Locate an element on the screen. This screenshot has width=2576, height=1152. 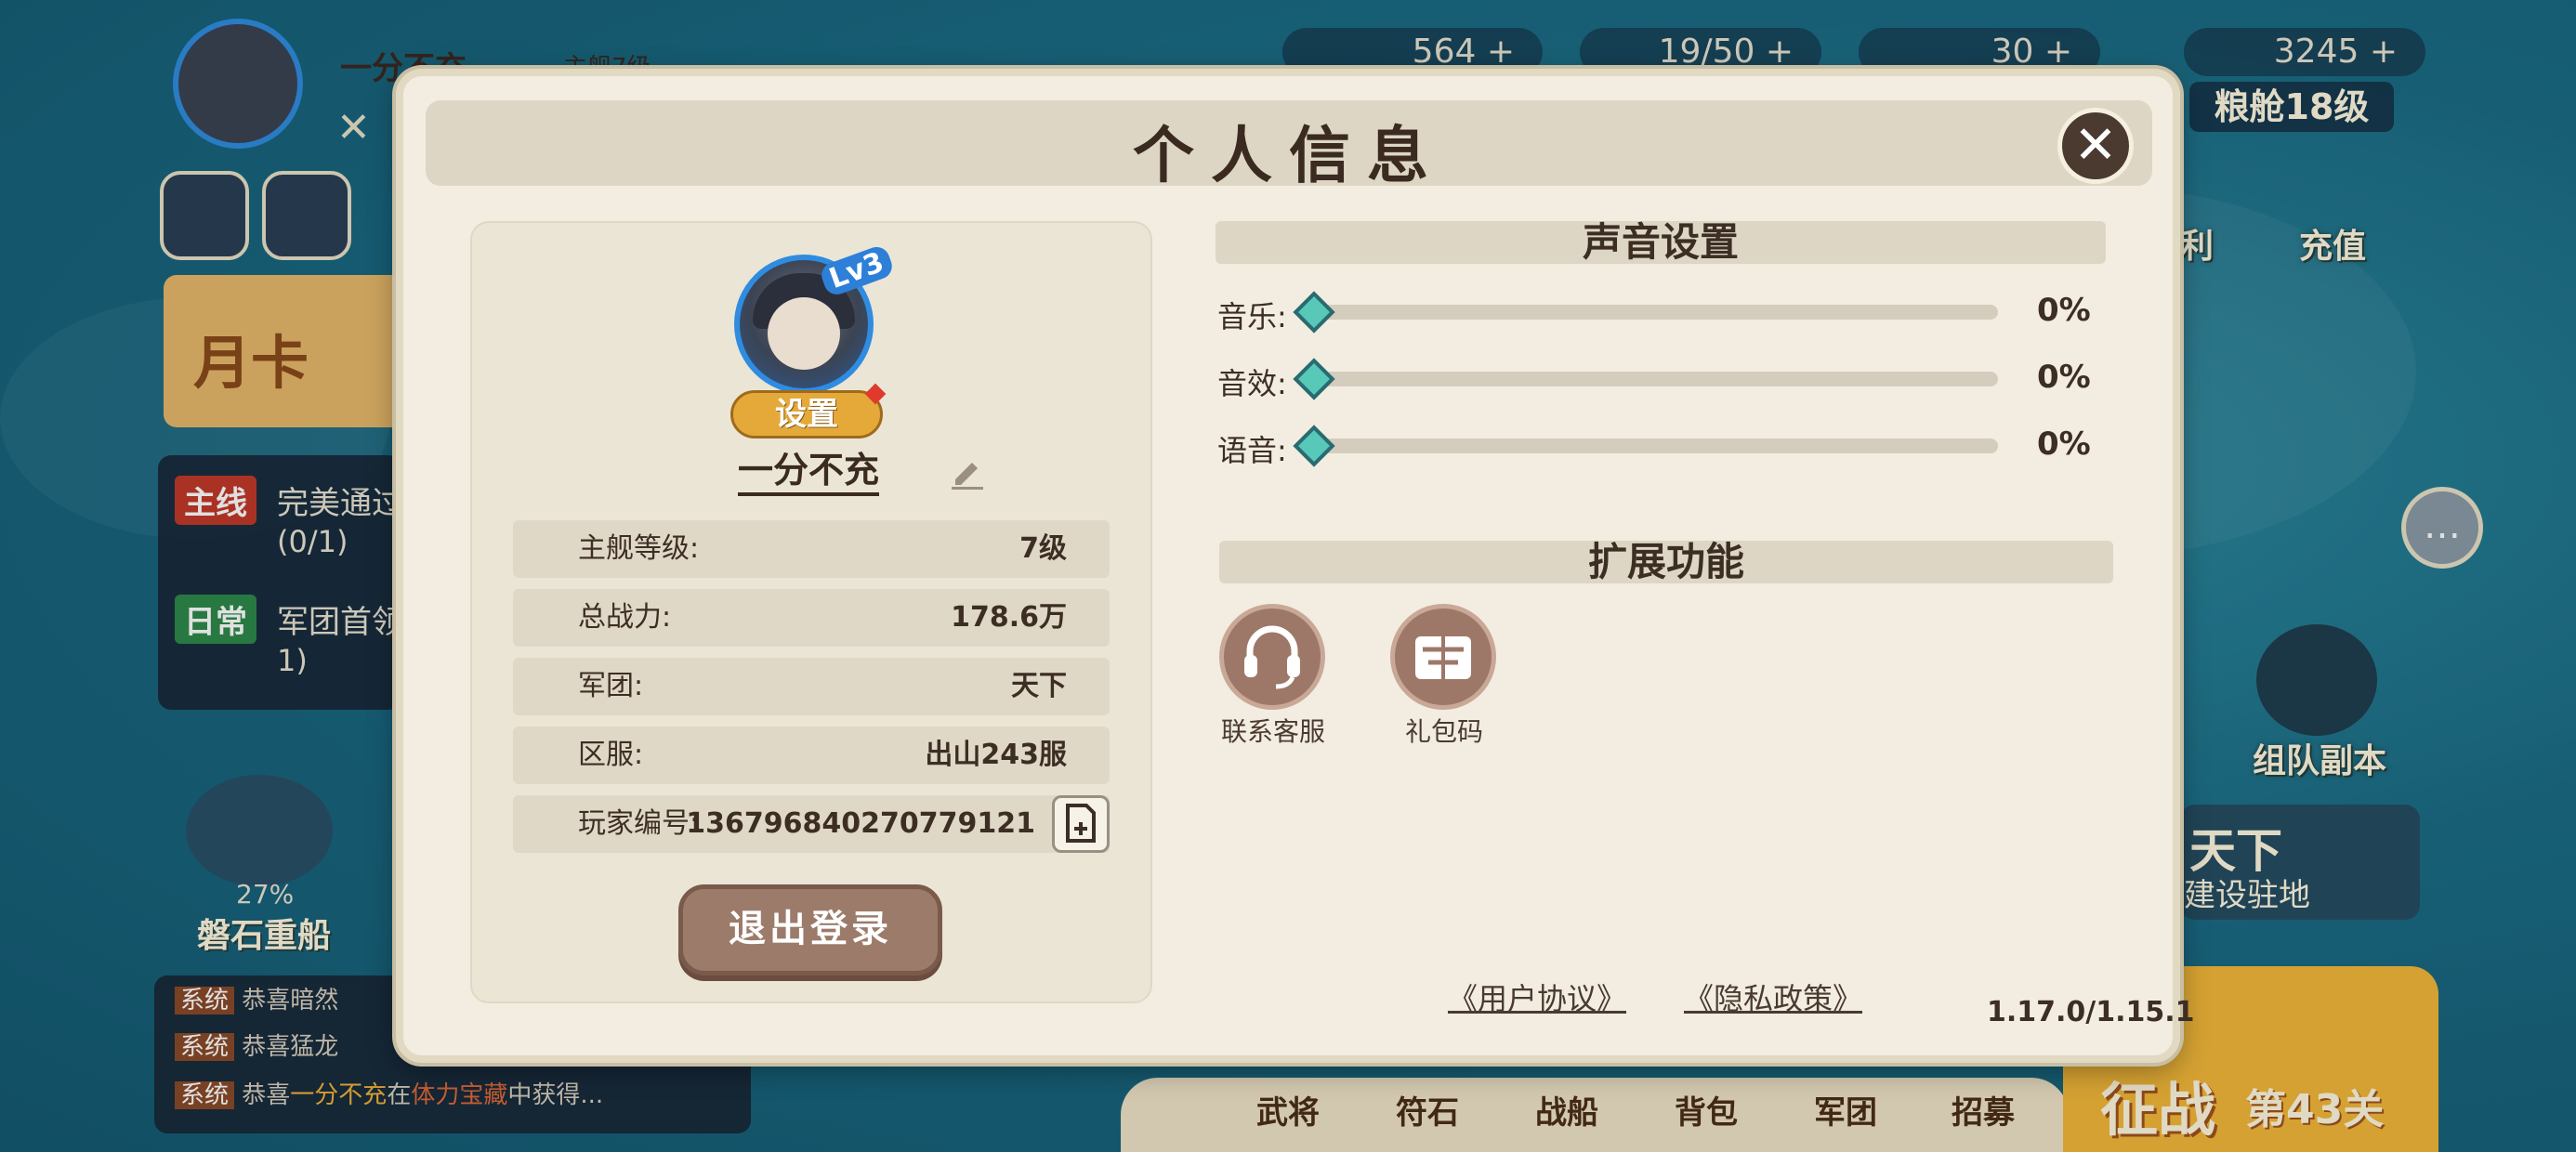
sfx-slider-knob is located at coordinates (1314, 379).